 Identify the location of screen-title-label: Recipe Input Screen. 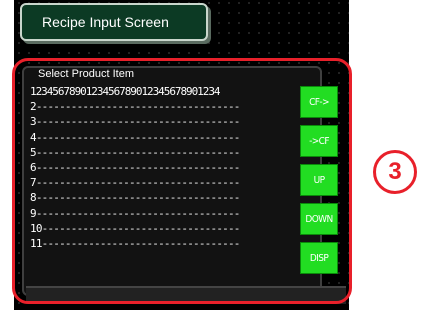
(105, 22).